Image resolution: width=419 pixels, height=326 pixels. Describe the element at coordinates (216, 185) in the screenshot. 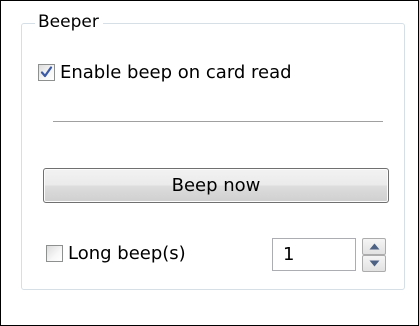

I see `beep-now-button: Beep now` at that location.